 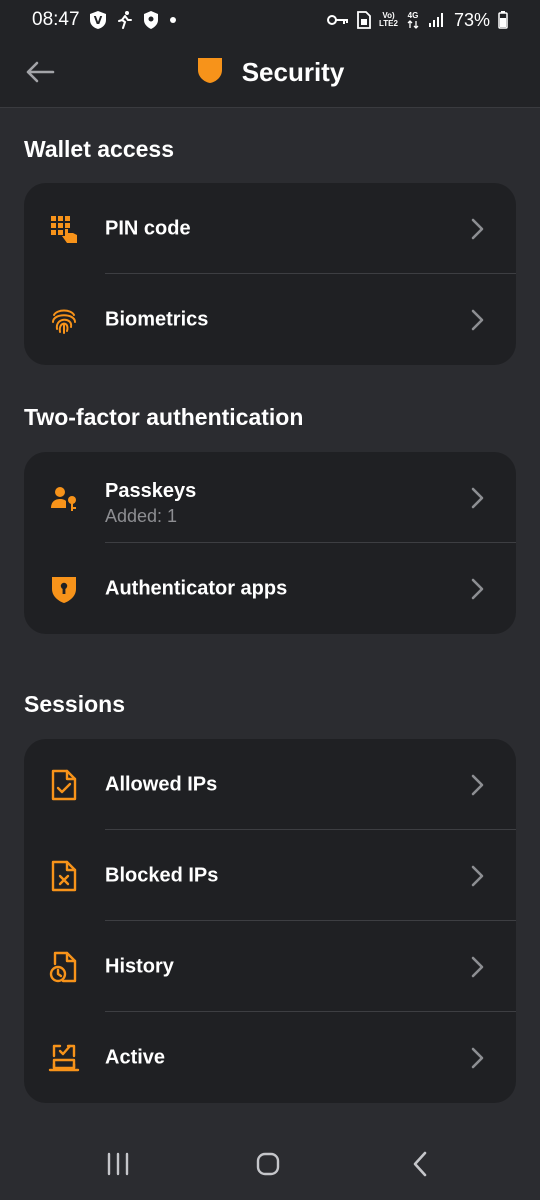 I want to click on shield-status-icon, so click(x=151, y=20).